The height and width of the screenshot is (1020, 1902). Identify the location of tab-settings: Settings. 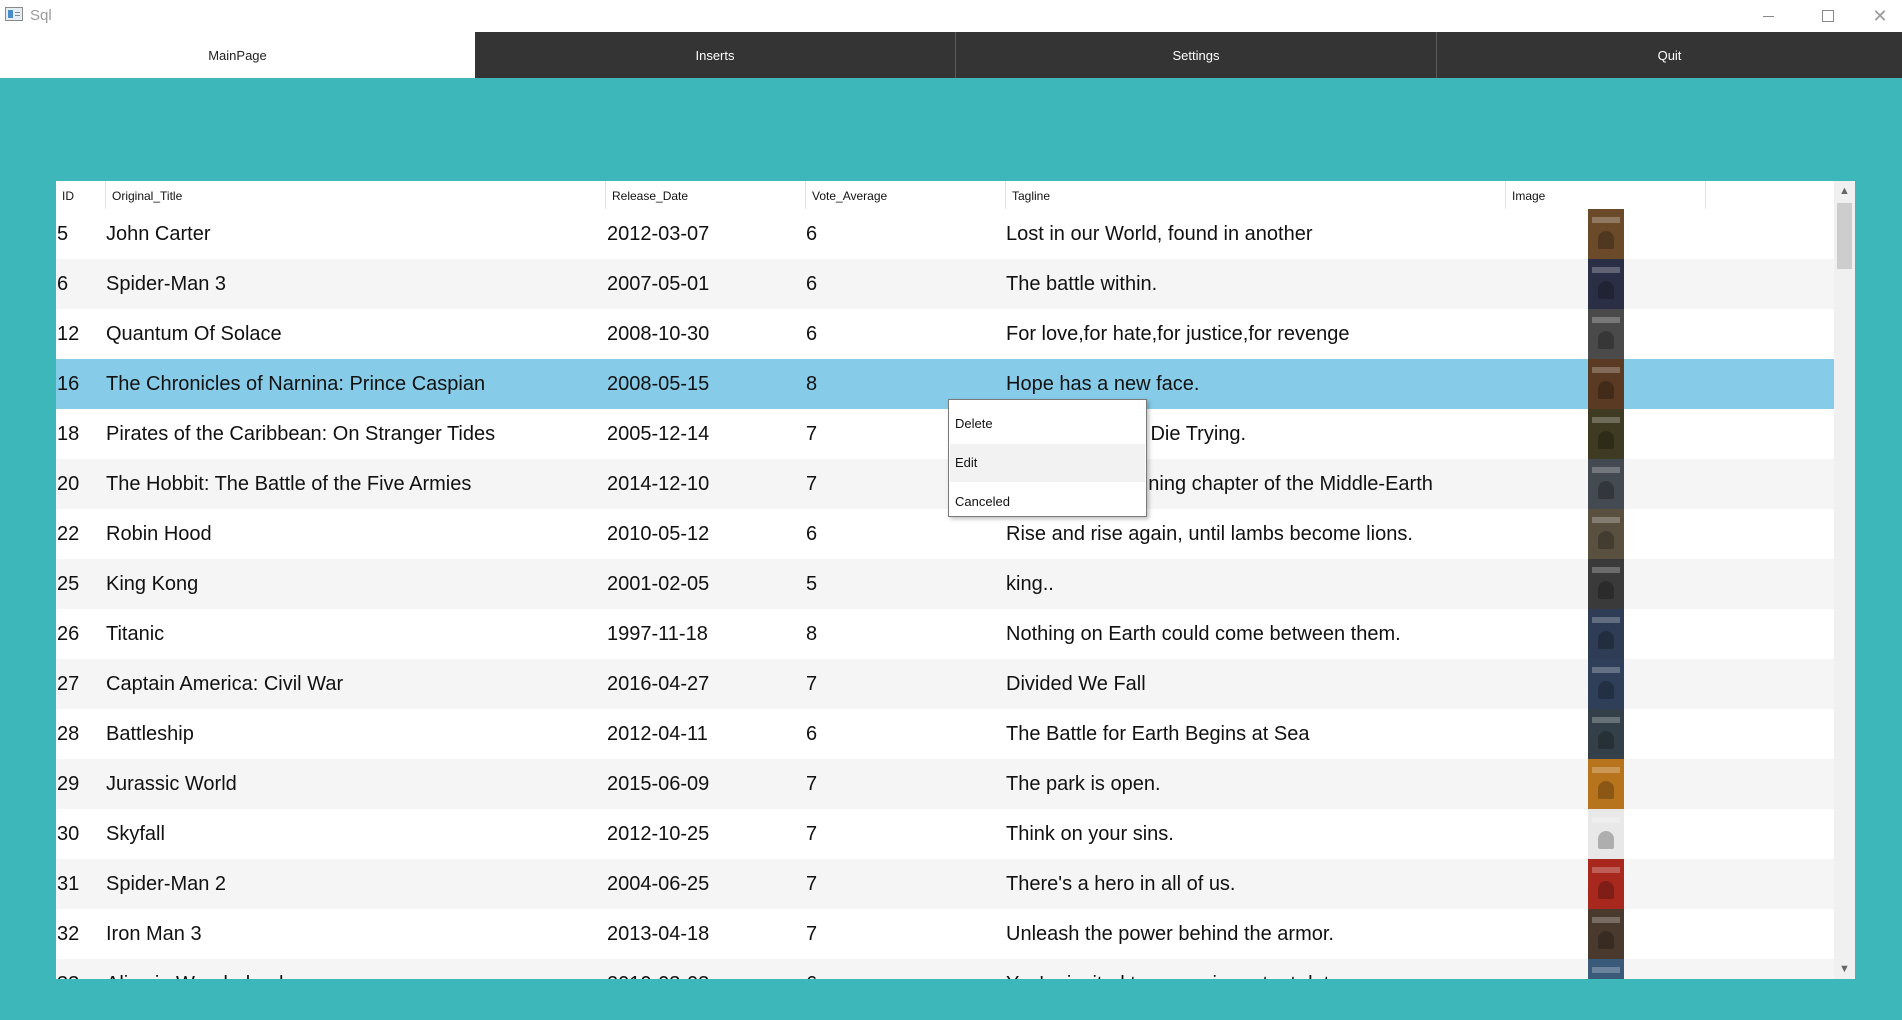
(1196, 55).